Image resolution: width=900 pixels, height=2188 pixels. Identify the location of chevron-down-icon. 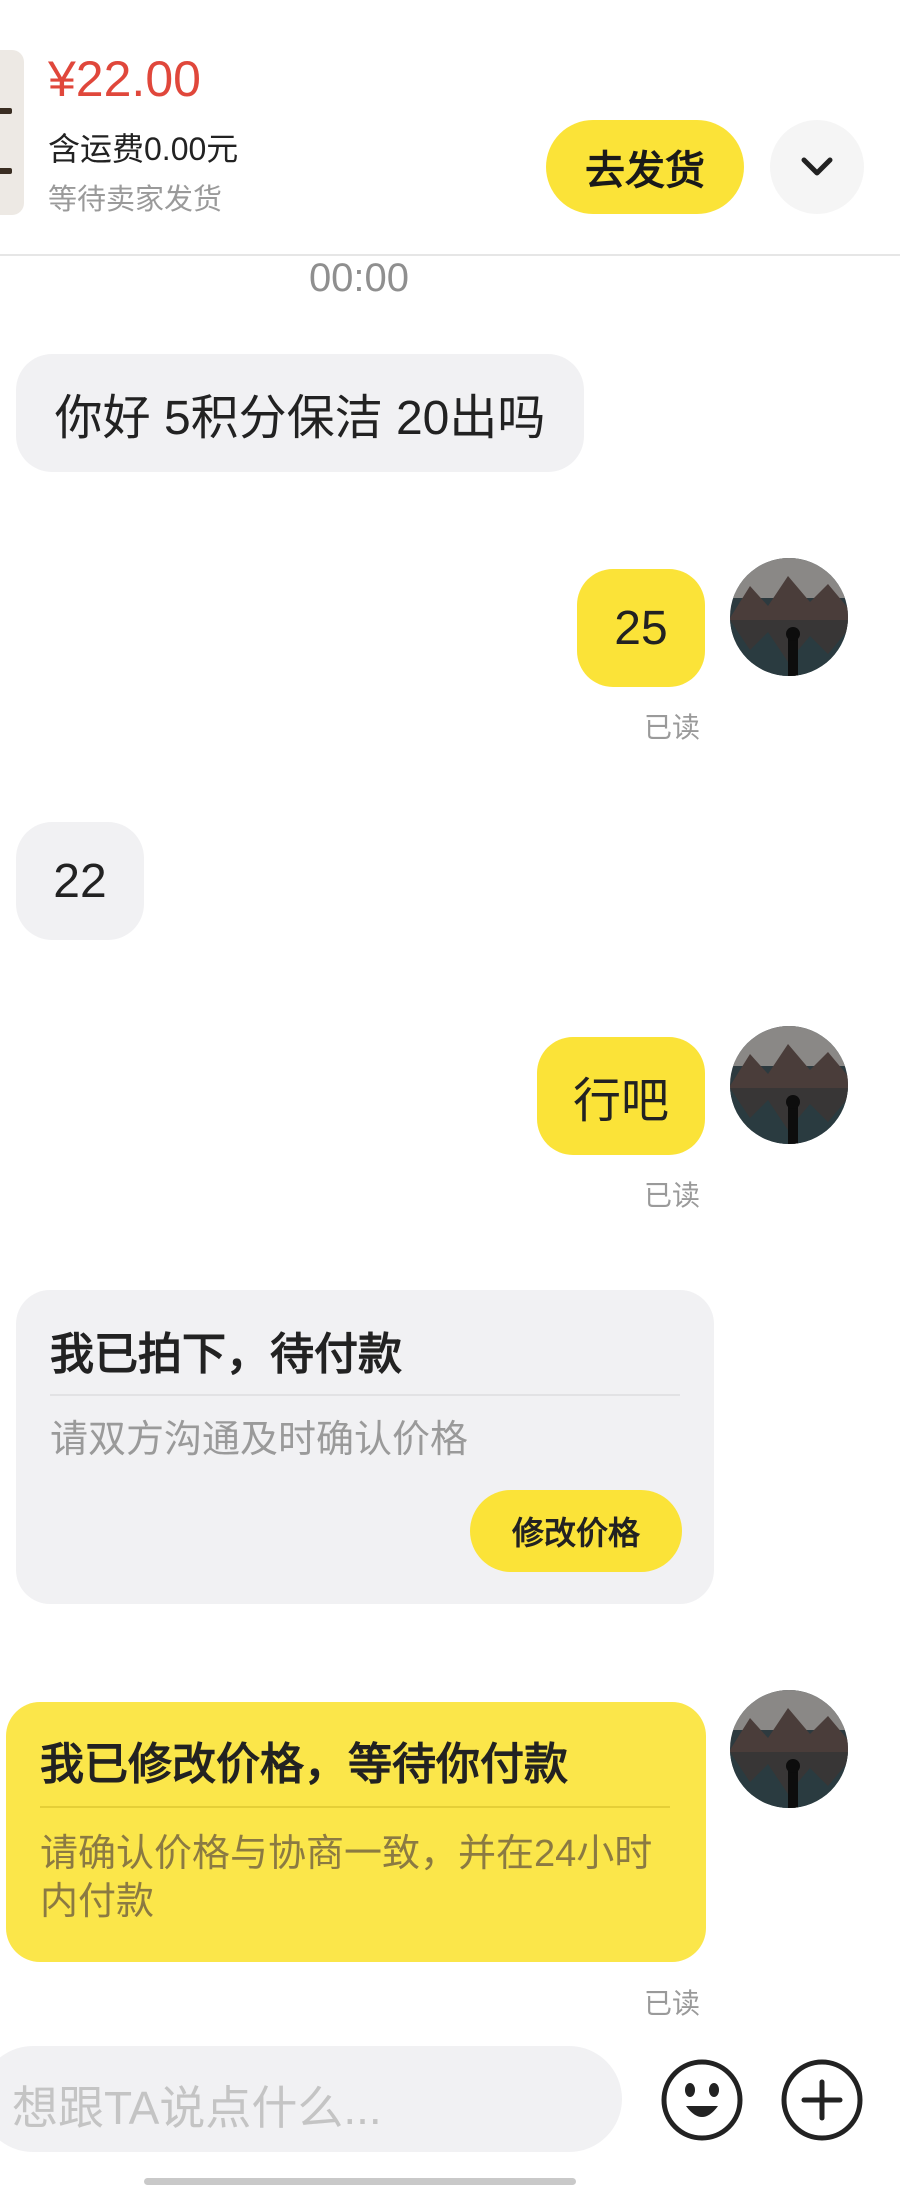
(817, 166).